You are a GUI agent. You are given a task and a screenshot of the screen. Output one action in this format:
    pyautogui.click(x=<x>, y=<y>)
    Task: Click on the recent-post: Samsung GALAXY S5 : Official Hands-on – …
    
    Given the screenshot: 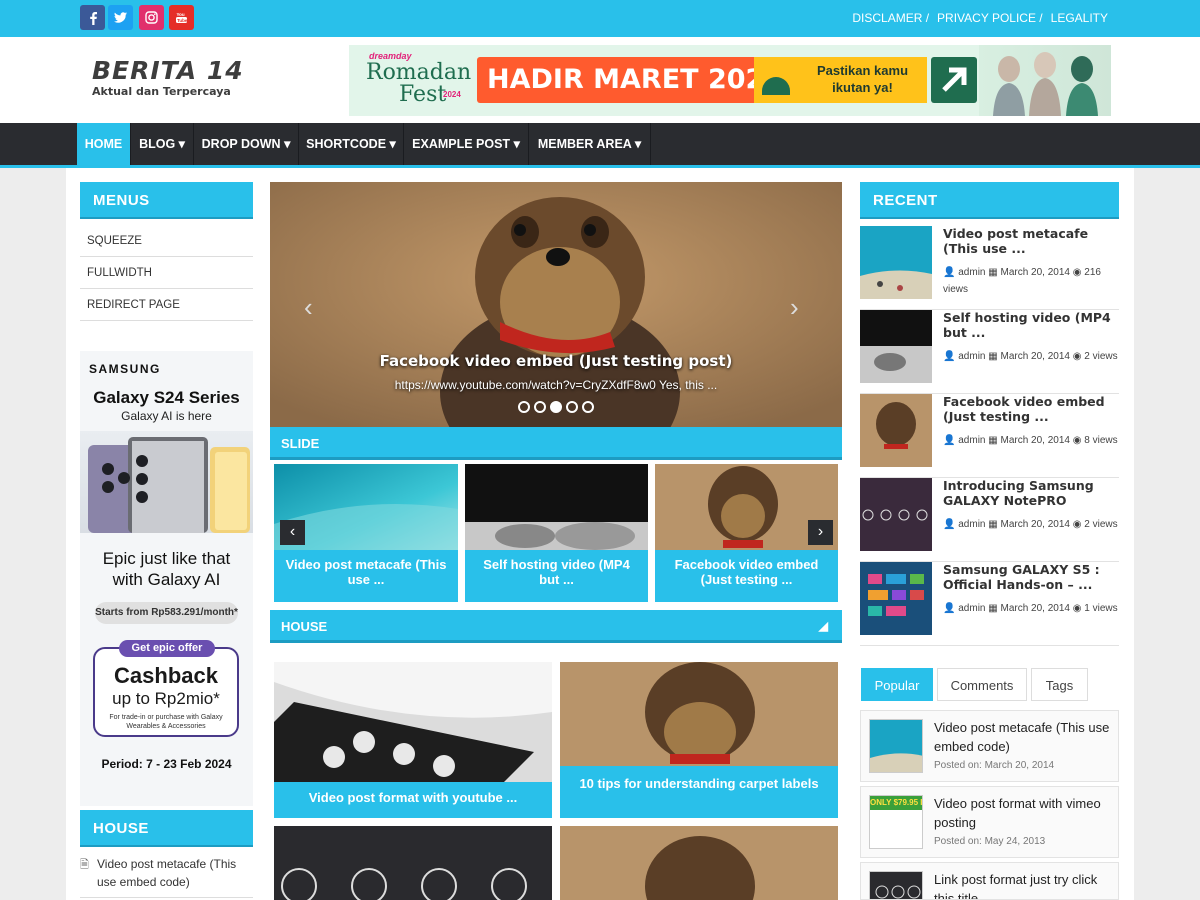 What is the action you would take?
    pyautogui.click(x=989, y=604)
    